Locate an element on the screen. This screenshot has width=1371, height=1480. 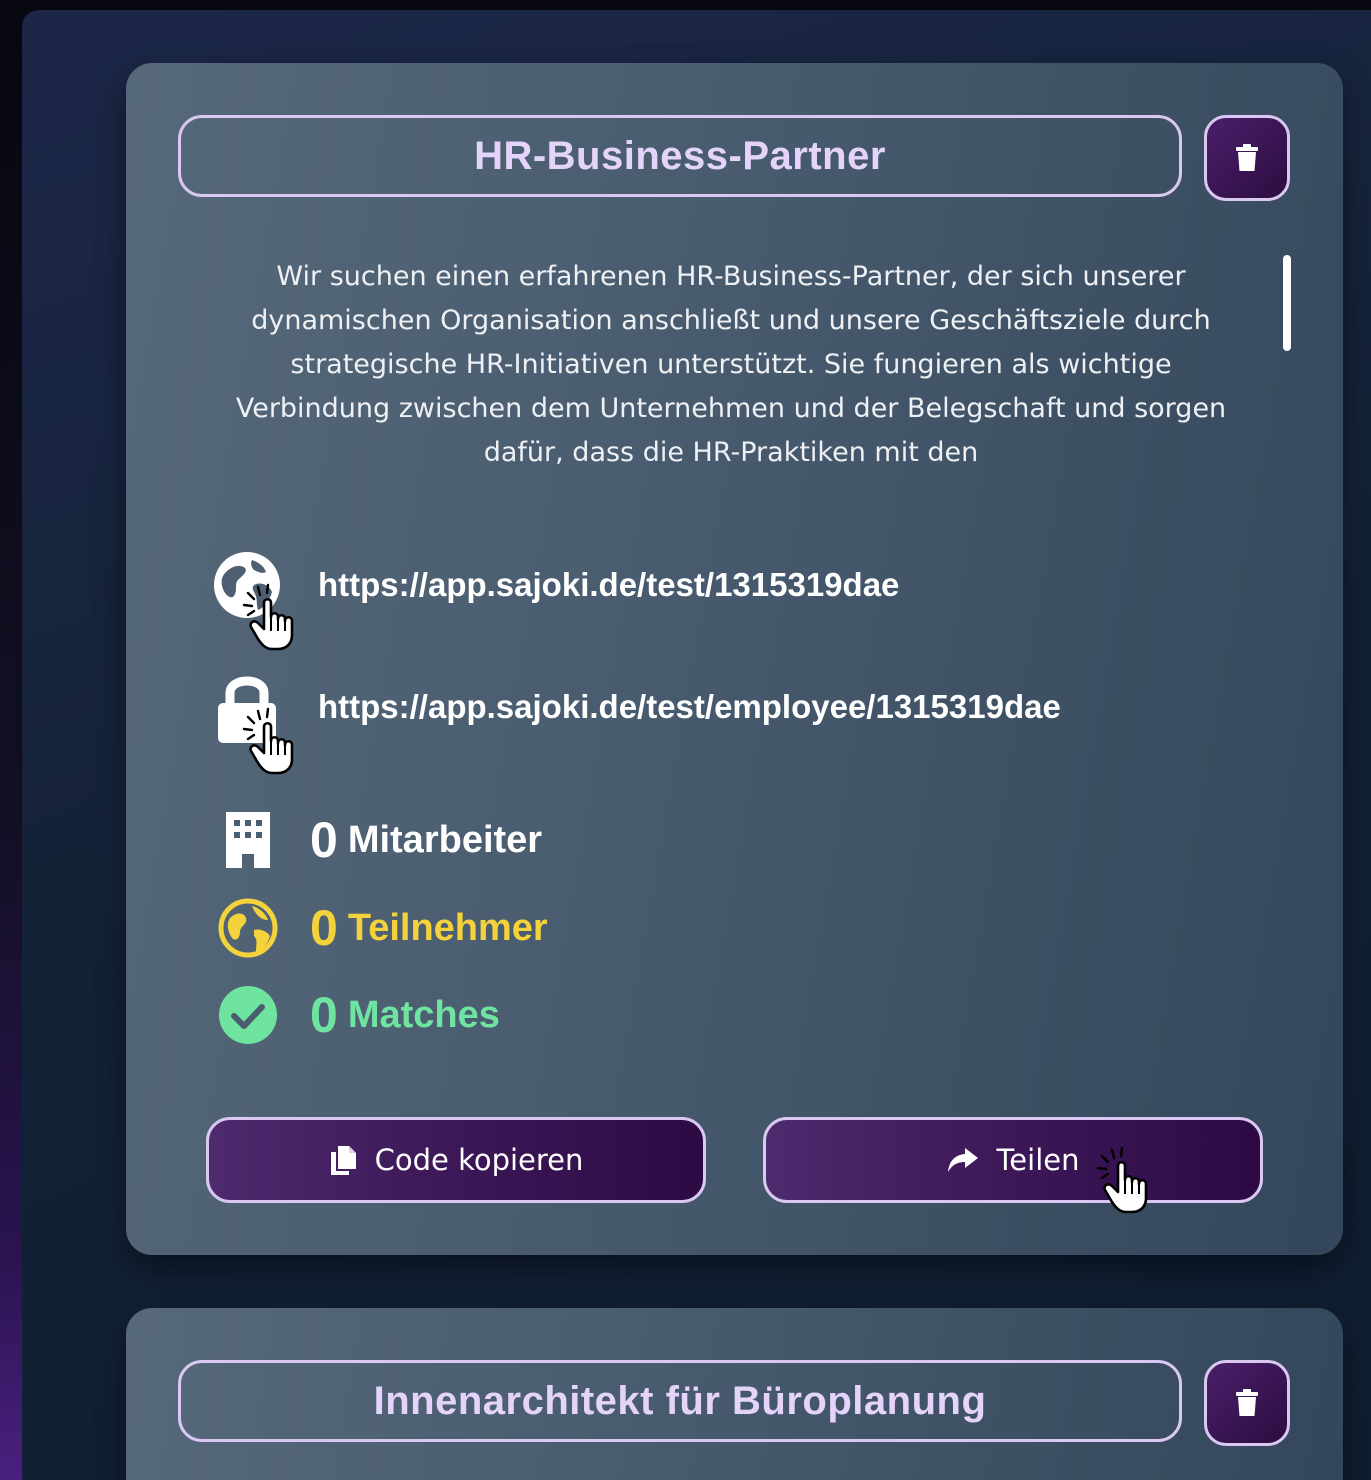
matches-label: Matches is located at coordinates (423, 1014).